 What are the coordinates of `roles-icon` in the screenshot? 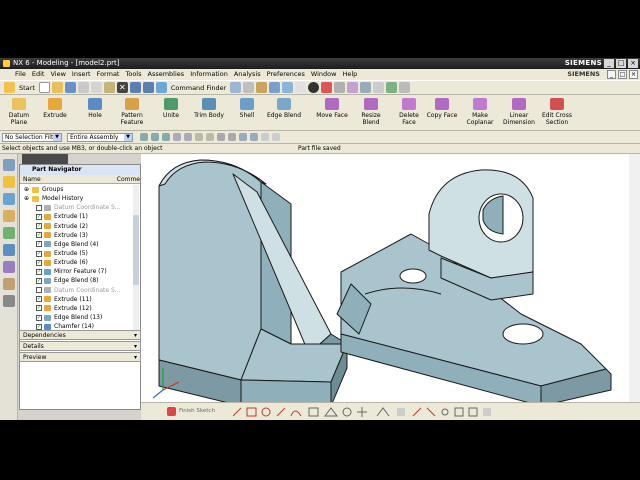 It's located at (8, 284).